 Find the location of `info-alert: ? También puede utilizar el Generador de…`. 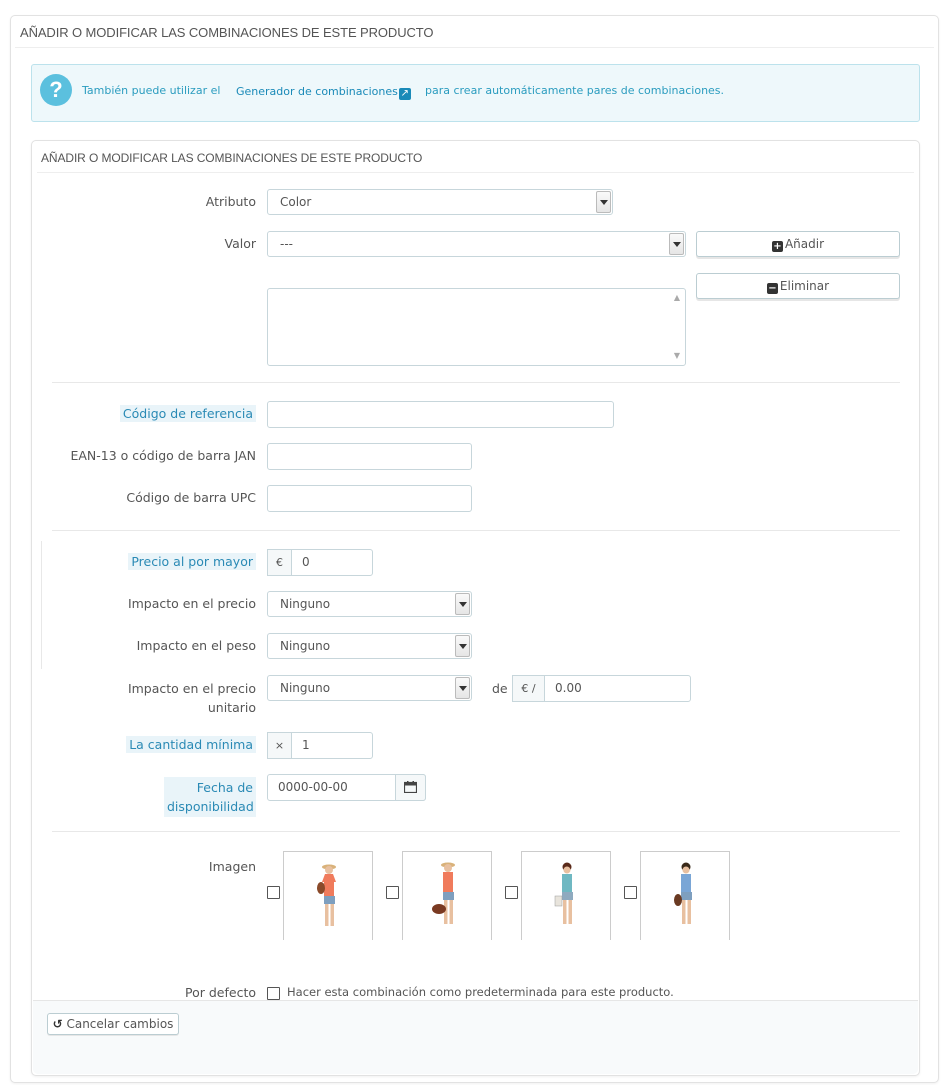

info-alert: ? También puede utilizar el Generador de… is located at coordinates (475, 93).